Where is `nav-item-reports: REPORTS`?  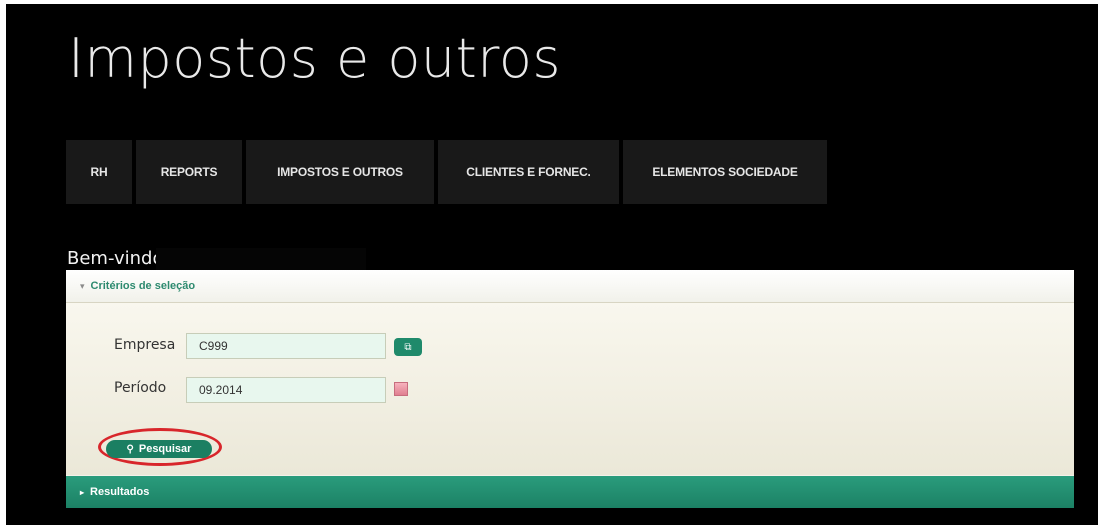
nav-item-reports: REPORTS is located at coordinates (189, 172).